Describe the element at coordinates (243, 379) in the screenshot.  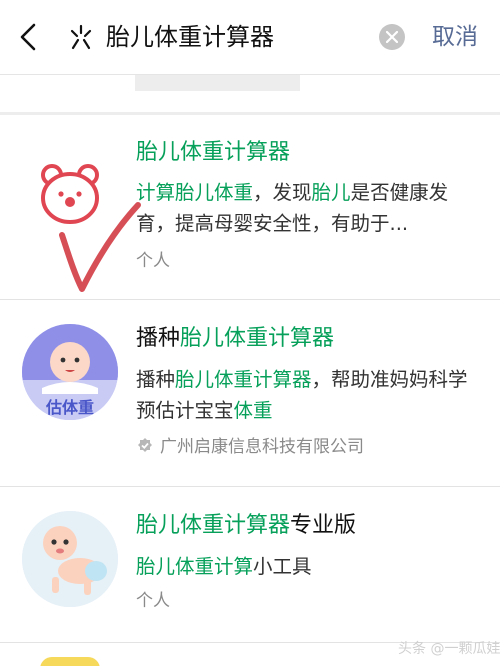
I see `desc-part: 胎儿体重计算器` at that location.